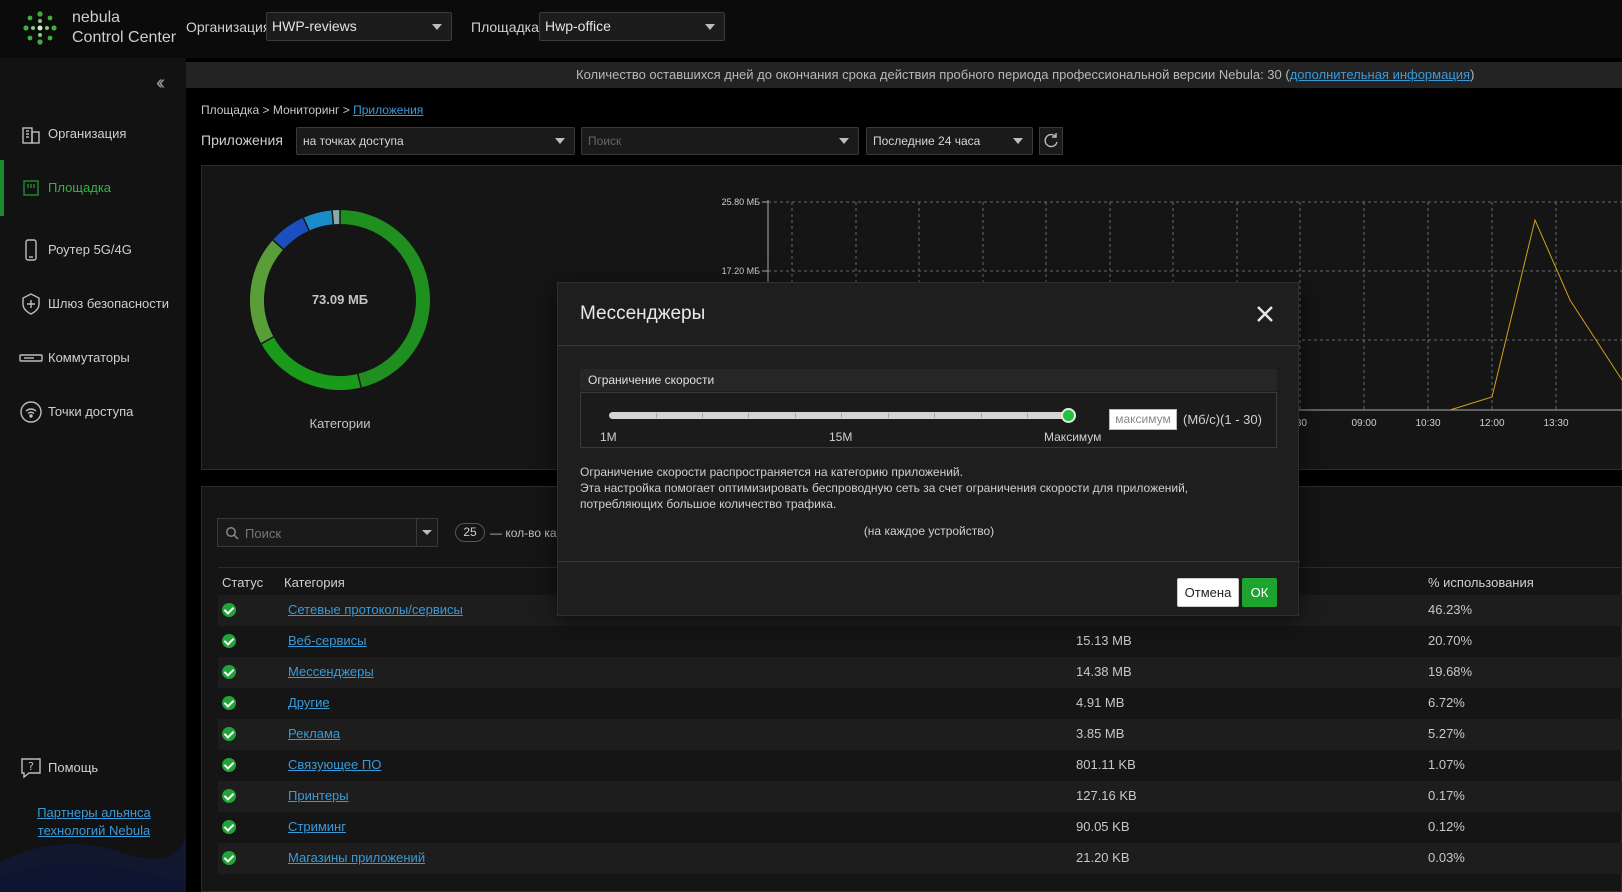 The image size is (1622, 892). What do you see at coordinates (920, 858) in the screenshot?
I see `table-row: Магазины приложений 21.20 KB 0.03%` at bounding box center [920, 858].